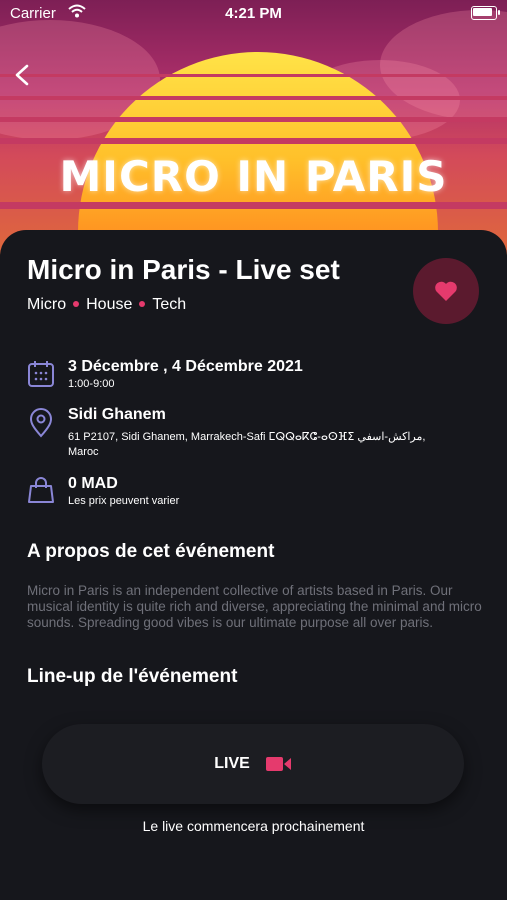  I want to click on event-price: 0 MAD, so click(93, 483).